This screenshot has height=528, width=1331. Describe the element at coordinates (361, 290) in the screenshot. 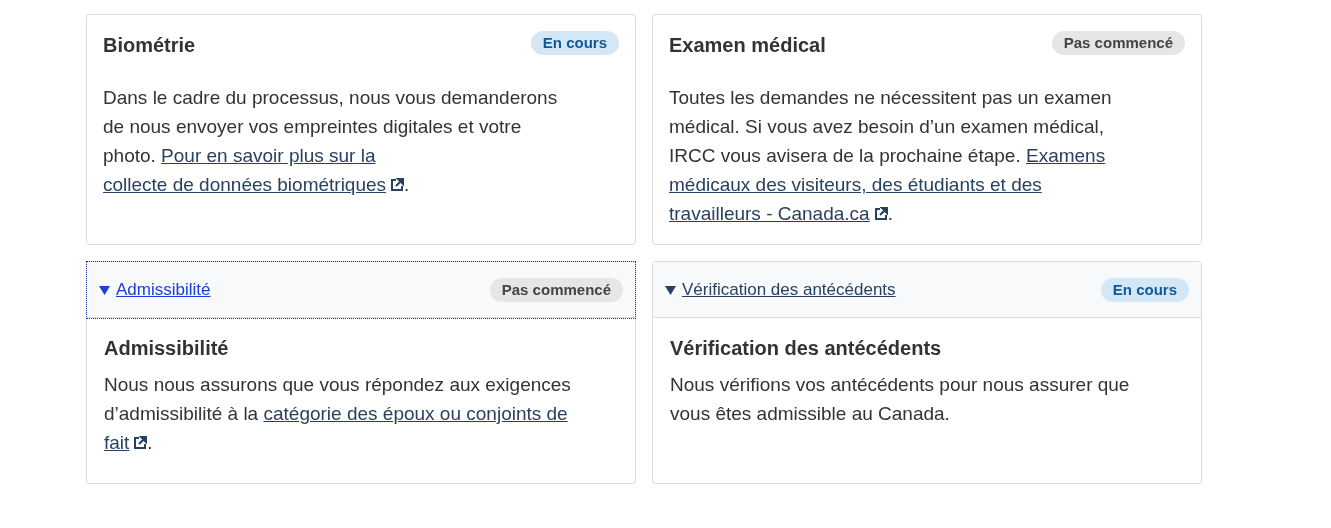

I see `accordion-header: Admissibilité Pas commencé` at that location.